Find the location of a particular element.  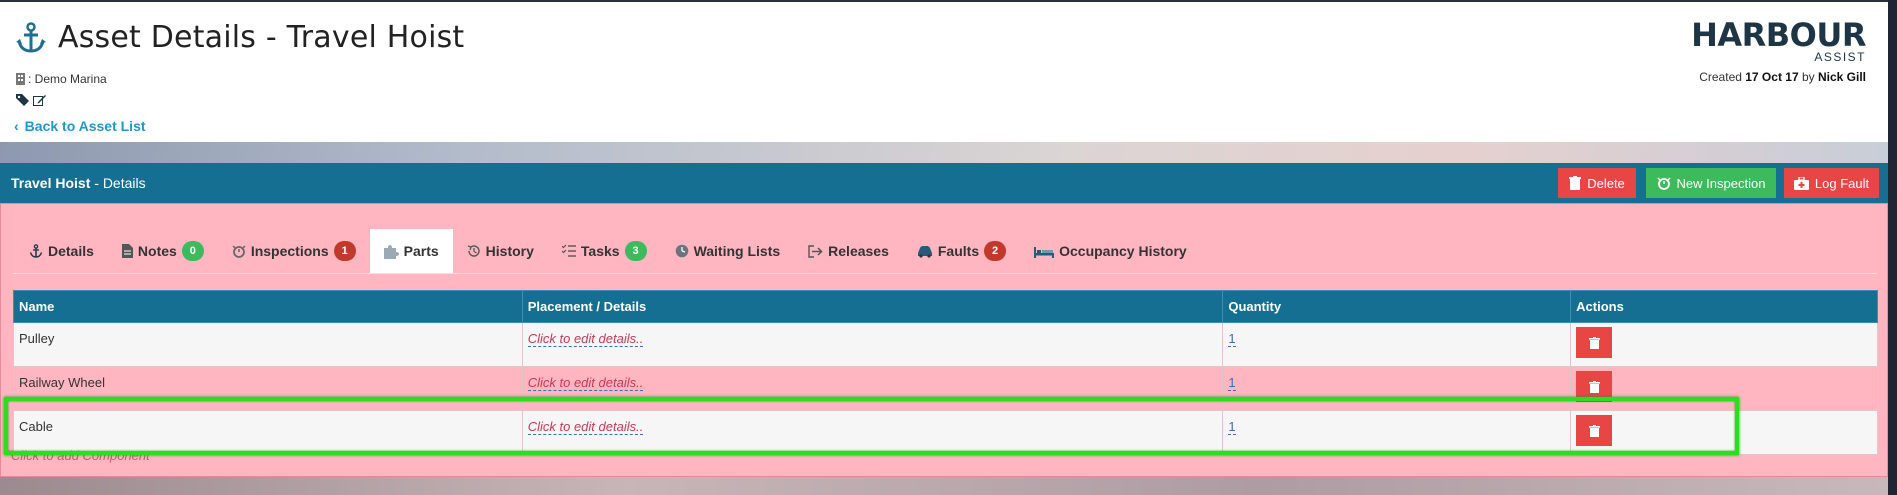

bed-icon is located at coordinates (1044, 252).